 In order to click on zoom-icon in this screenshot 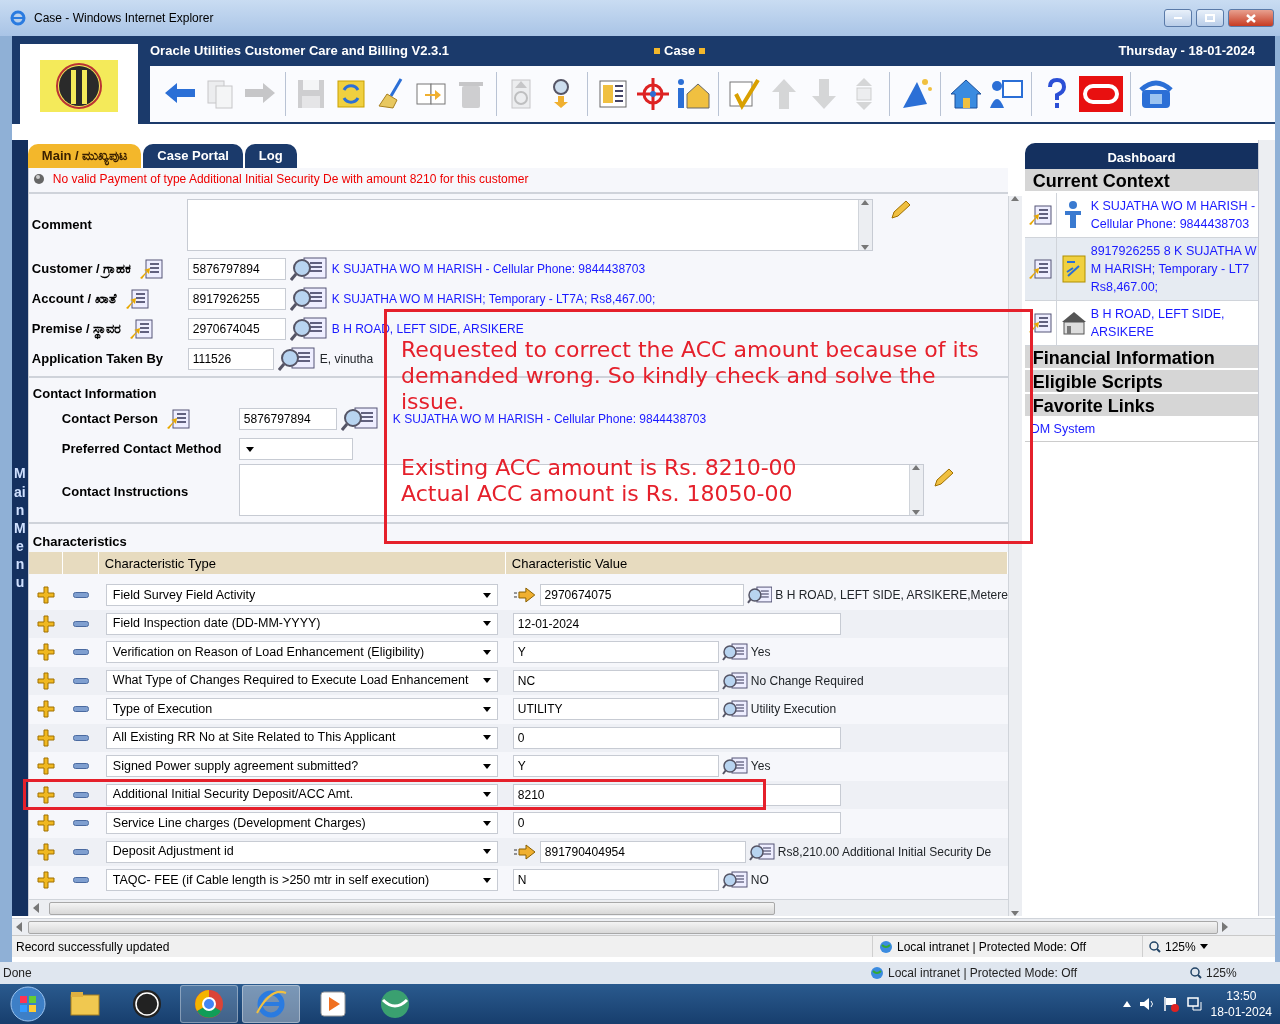, I will do `click(1196, 973)`.